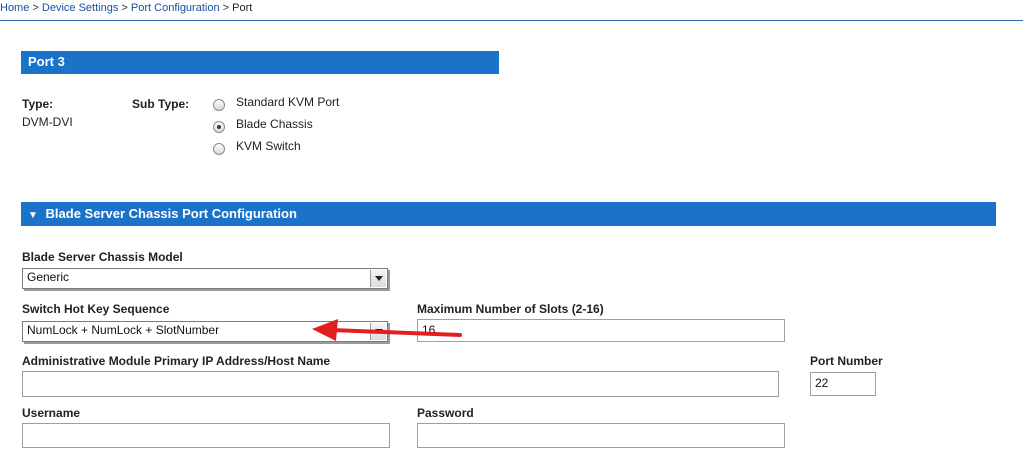 The width and height of the screenshot is (1023, 449). I want to click on subtype-option-blade-chassis: Blade Chassis, so click(274, 124).